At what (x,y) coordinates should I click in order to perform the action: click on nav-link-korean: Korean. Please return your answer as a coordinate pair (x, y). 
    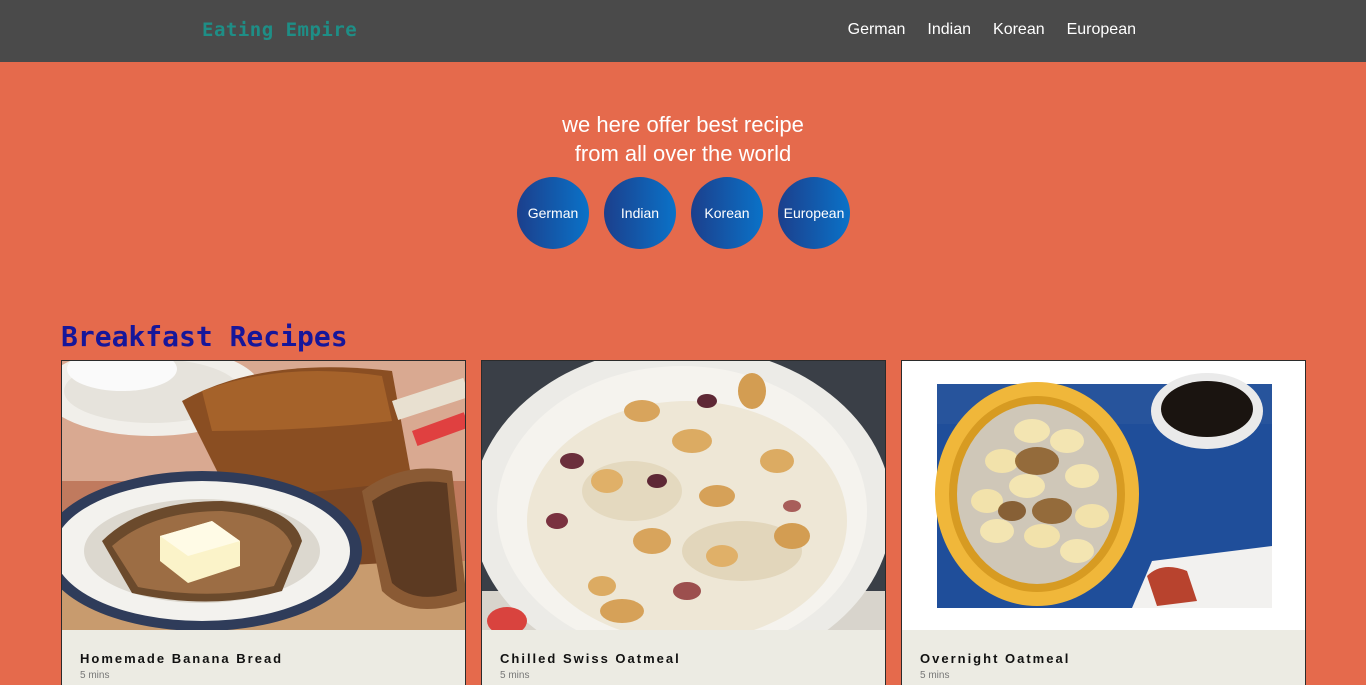
    Looking at the image, I should click on (1019, 30).